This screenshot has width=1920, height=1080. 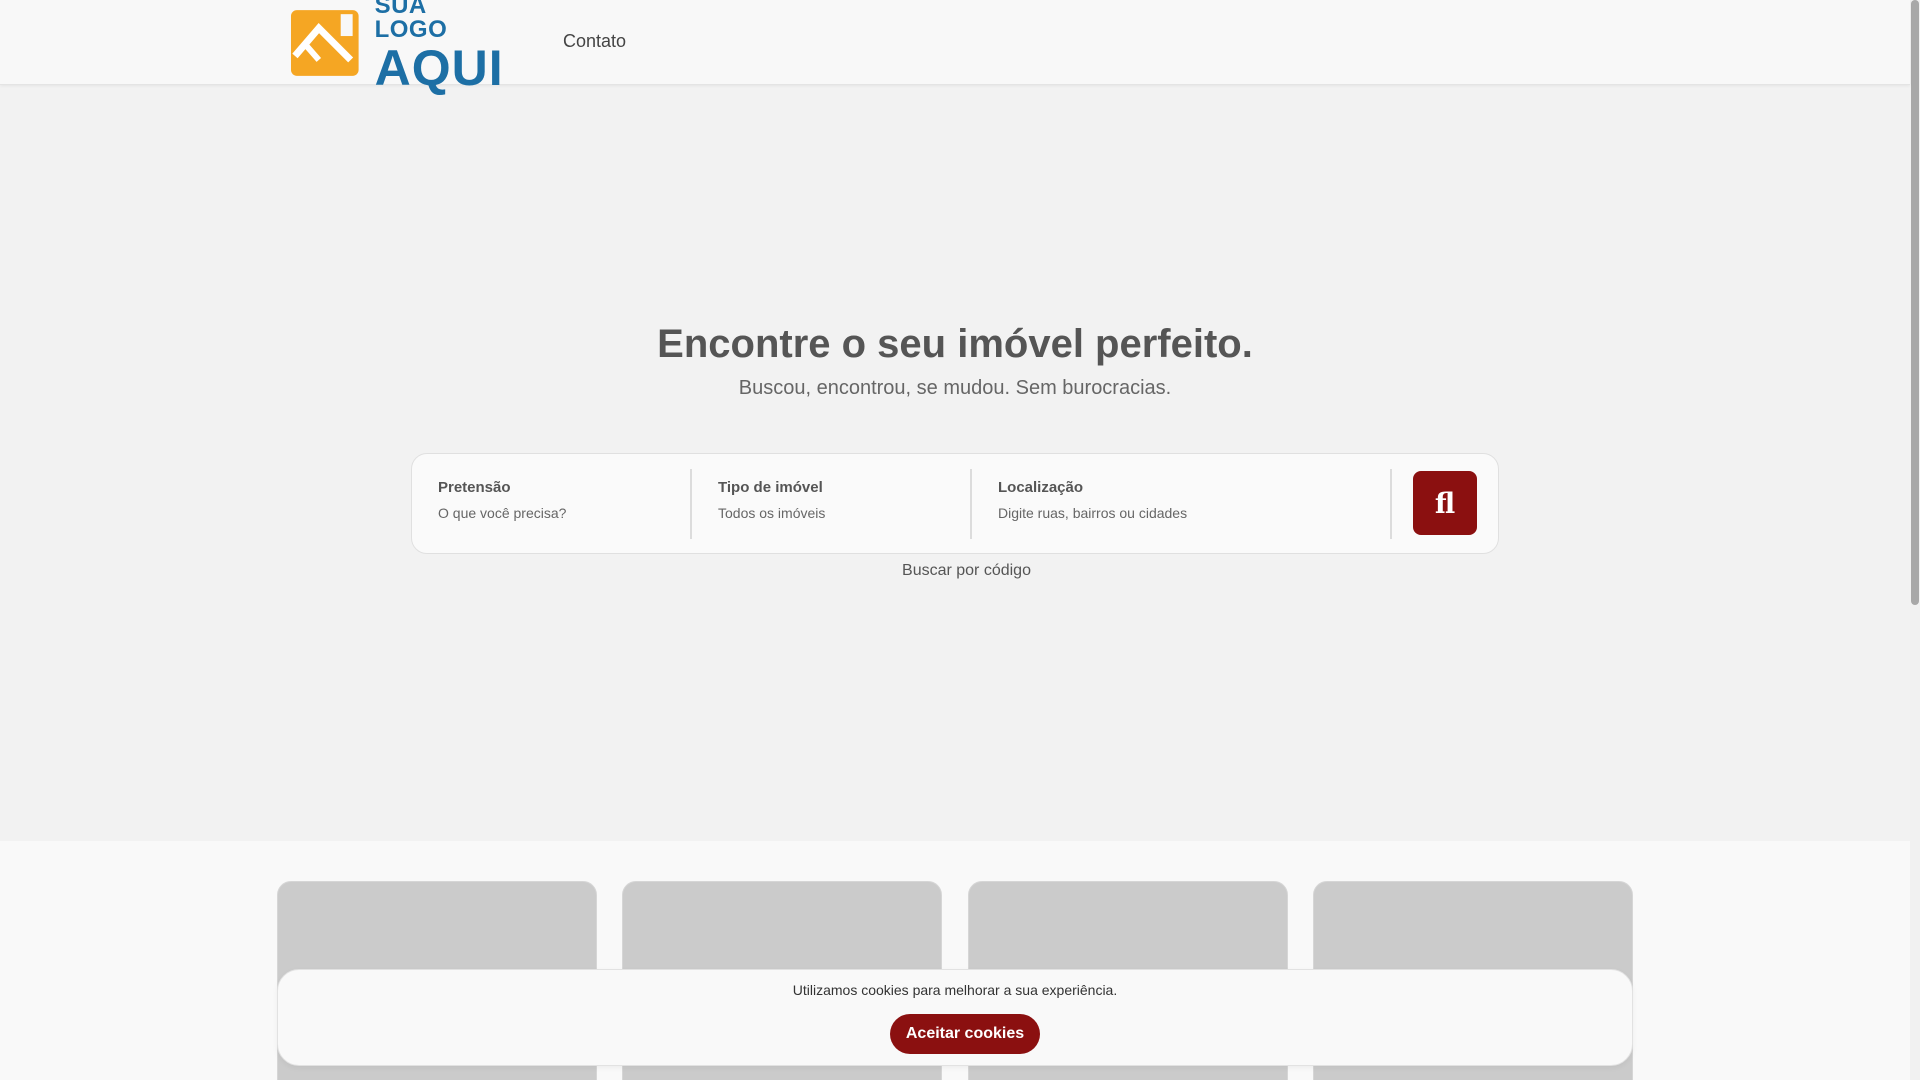 I want to click on tipo-imovel-label: Tipo de imóvel, so click(x=770, y=487).